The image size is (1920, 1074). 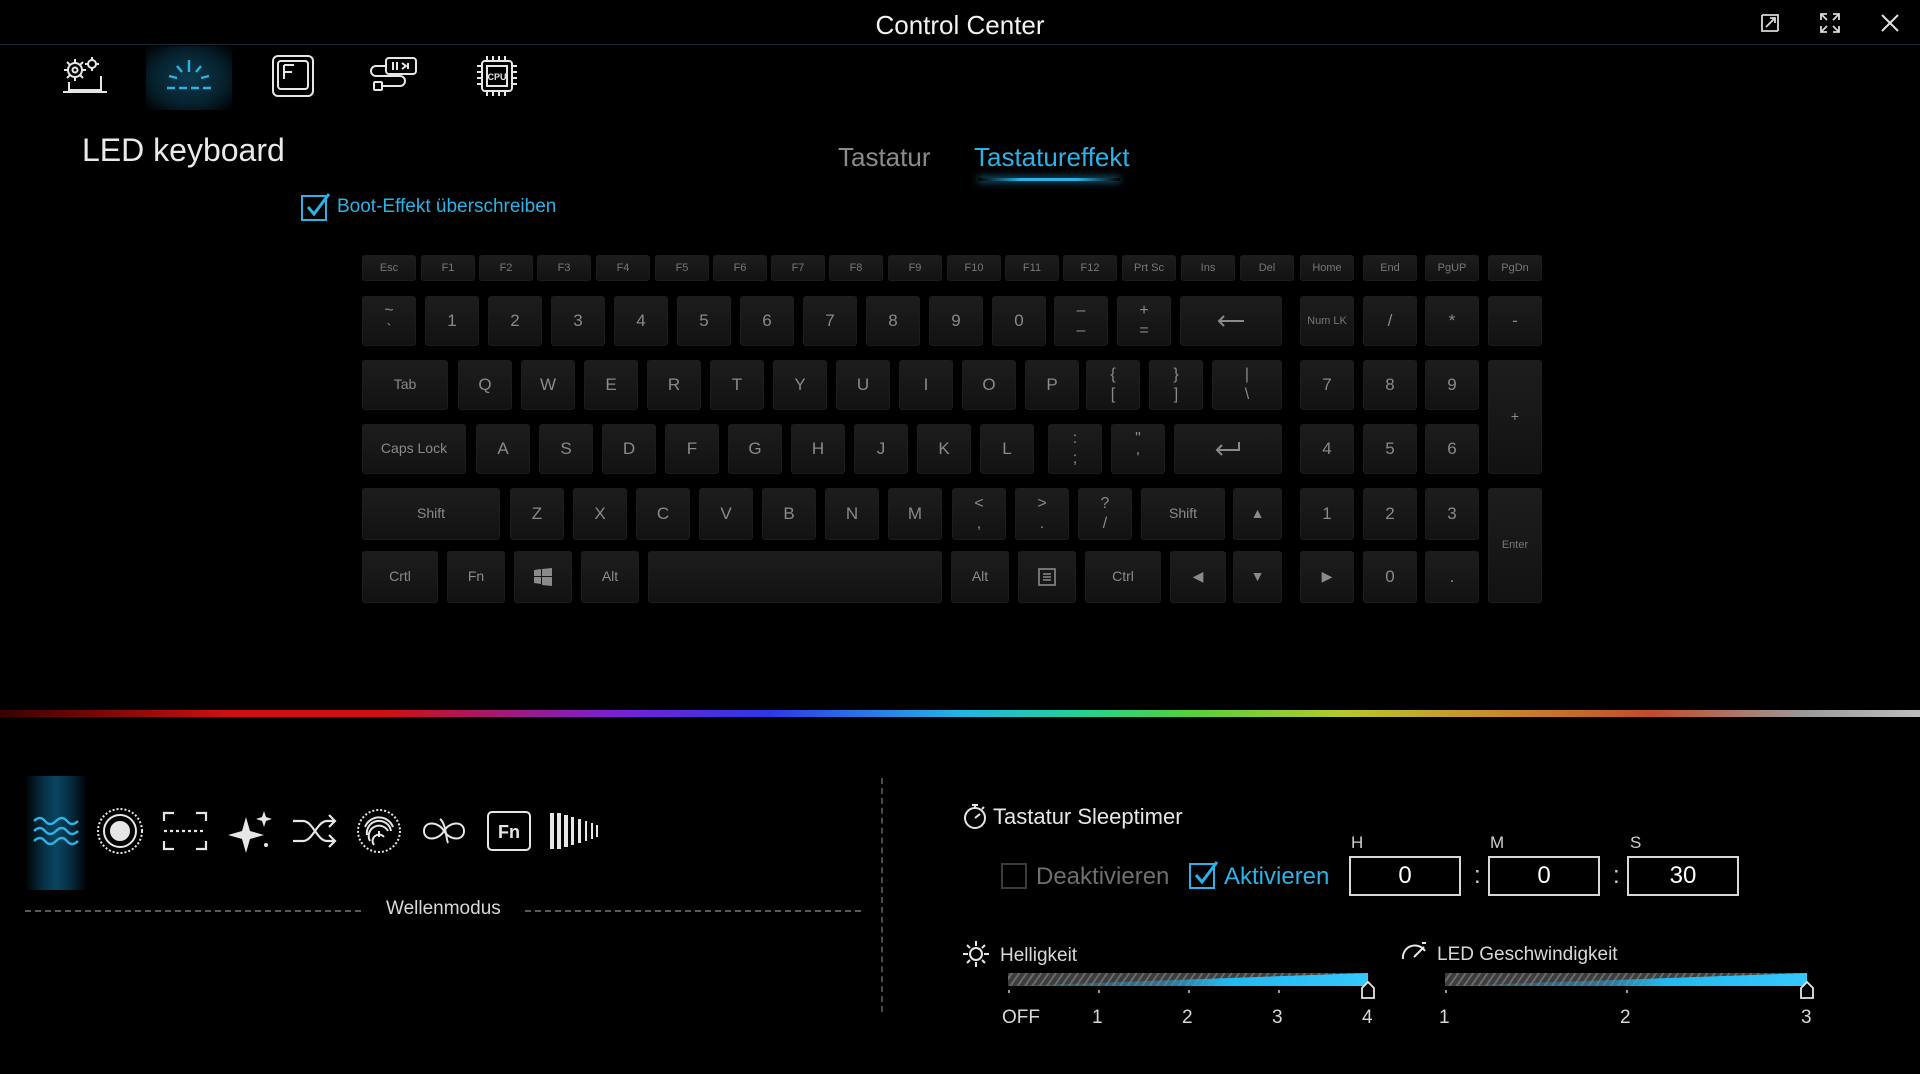 I want to click on fn-key: F9, so click(x=915, y=268).